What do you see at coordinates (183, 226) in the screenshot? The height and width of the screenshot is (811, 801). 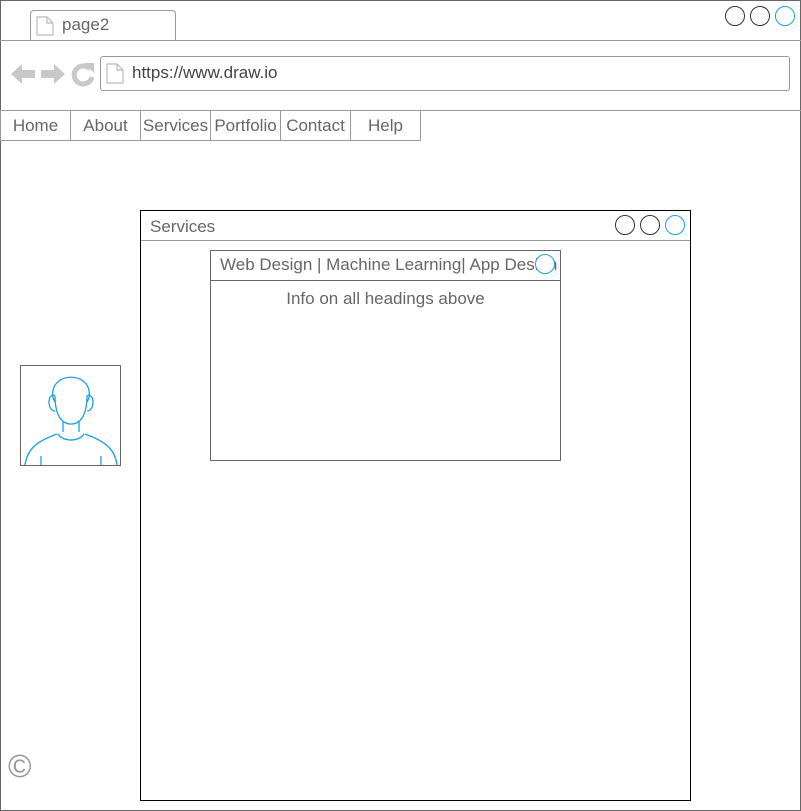 I see `services-window-title: Services` at bounding box center [183, 226].